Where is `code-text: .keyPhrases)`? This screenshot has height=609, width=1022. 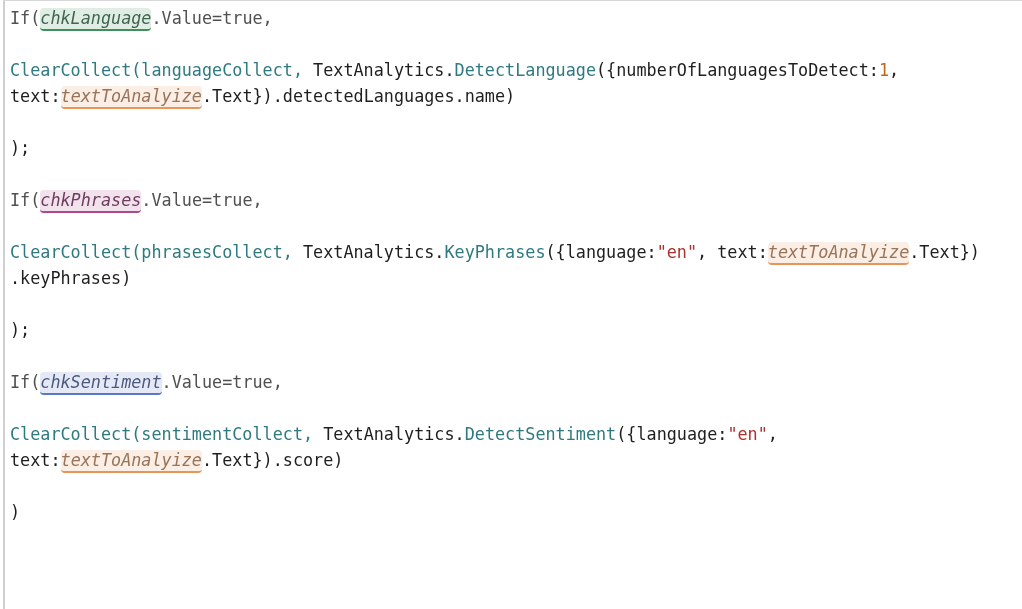
code-text: .keyPhrases) is located at coordinates (71, 278).